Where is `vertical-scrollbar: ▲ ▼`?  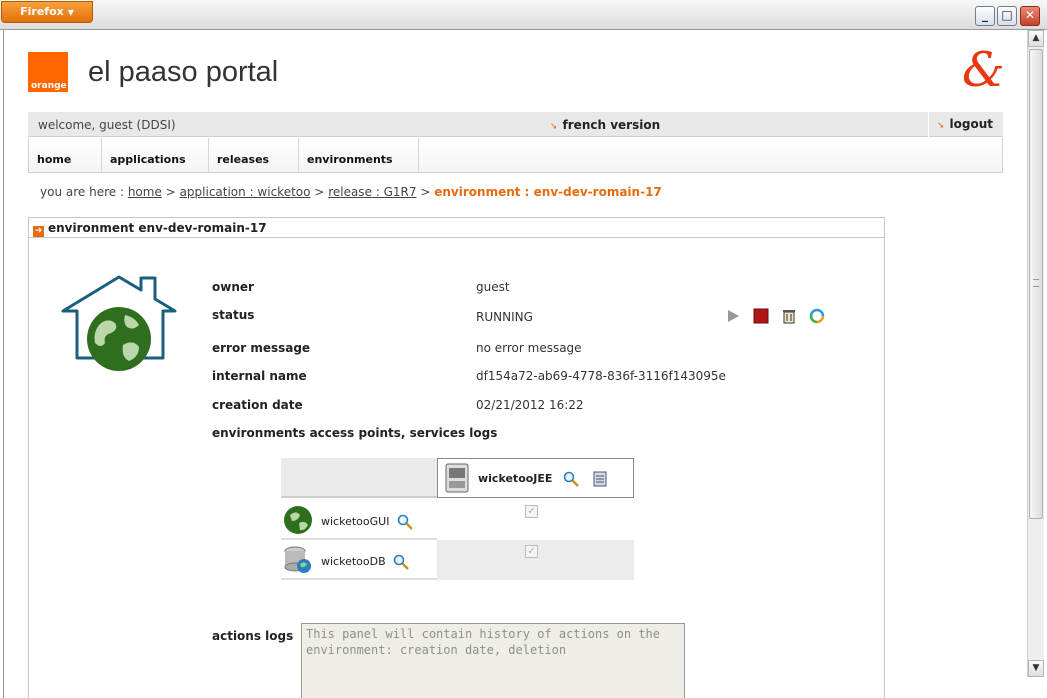
vertical-scrollbar: ▲ ▼ is located at coordinates (1035, 353).